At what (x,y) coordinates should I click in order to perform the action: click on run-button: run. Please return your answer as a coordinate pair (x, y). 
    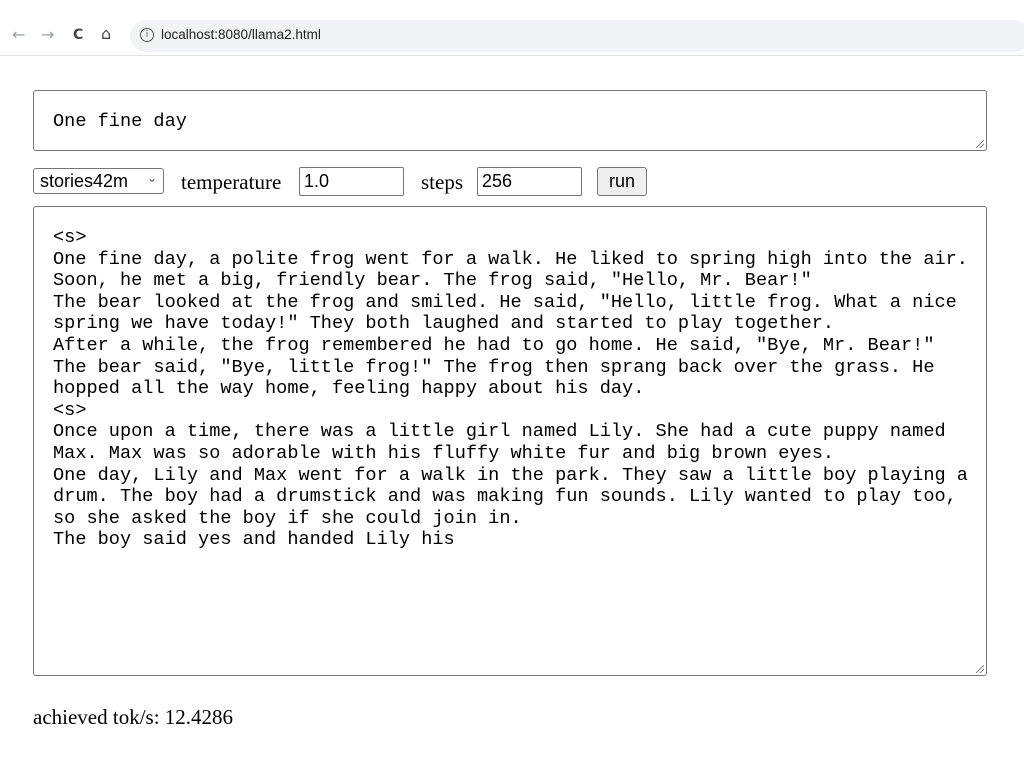
    Looking at the image, I should click on (622, 181).